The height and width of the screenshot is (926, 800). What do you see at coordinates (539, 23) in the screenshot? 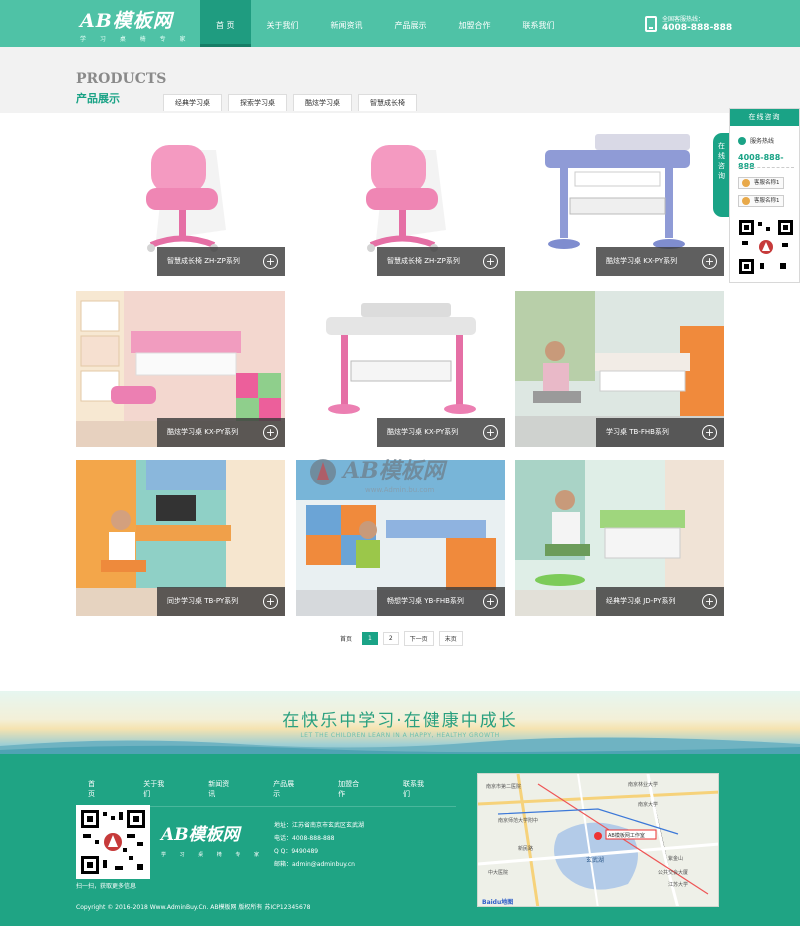
I see `nav-contact: 联系我们` at bounding box center [539, 23].